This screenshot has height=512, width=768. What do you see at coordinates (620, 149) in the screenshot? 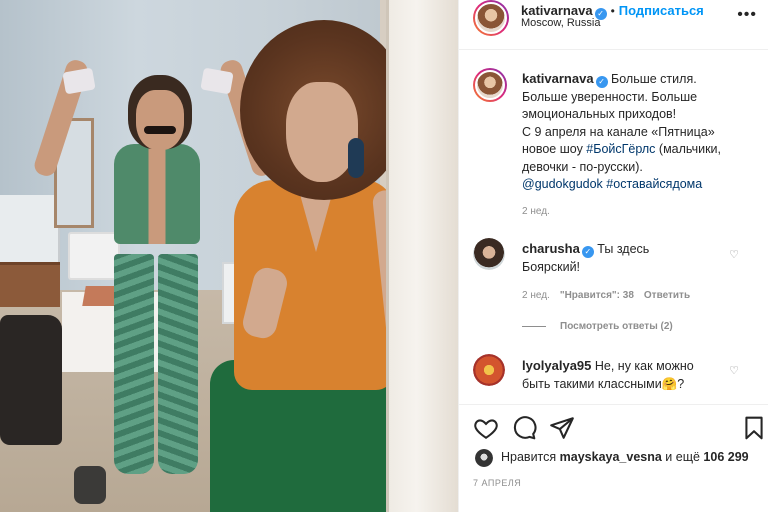
I see `hashtag-link: #БойсГёрлс` at bounding box center [620, 149].